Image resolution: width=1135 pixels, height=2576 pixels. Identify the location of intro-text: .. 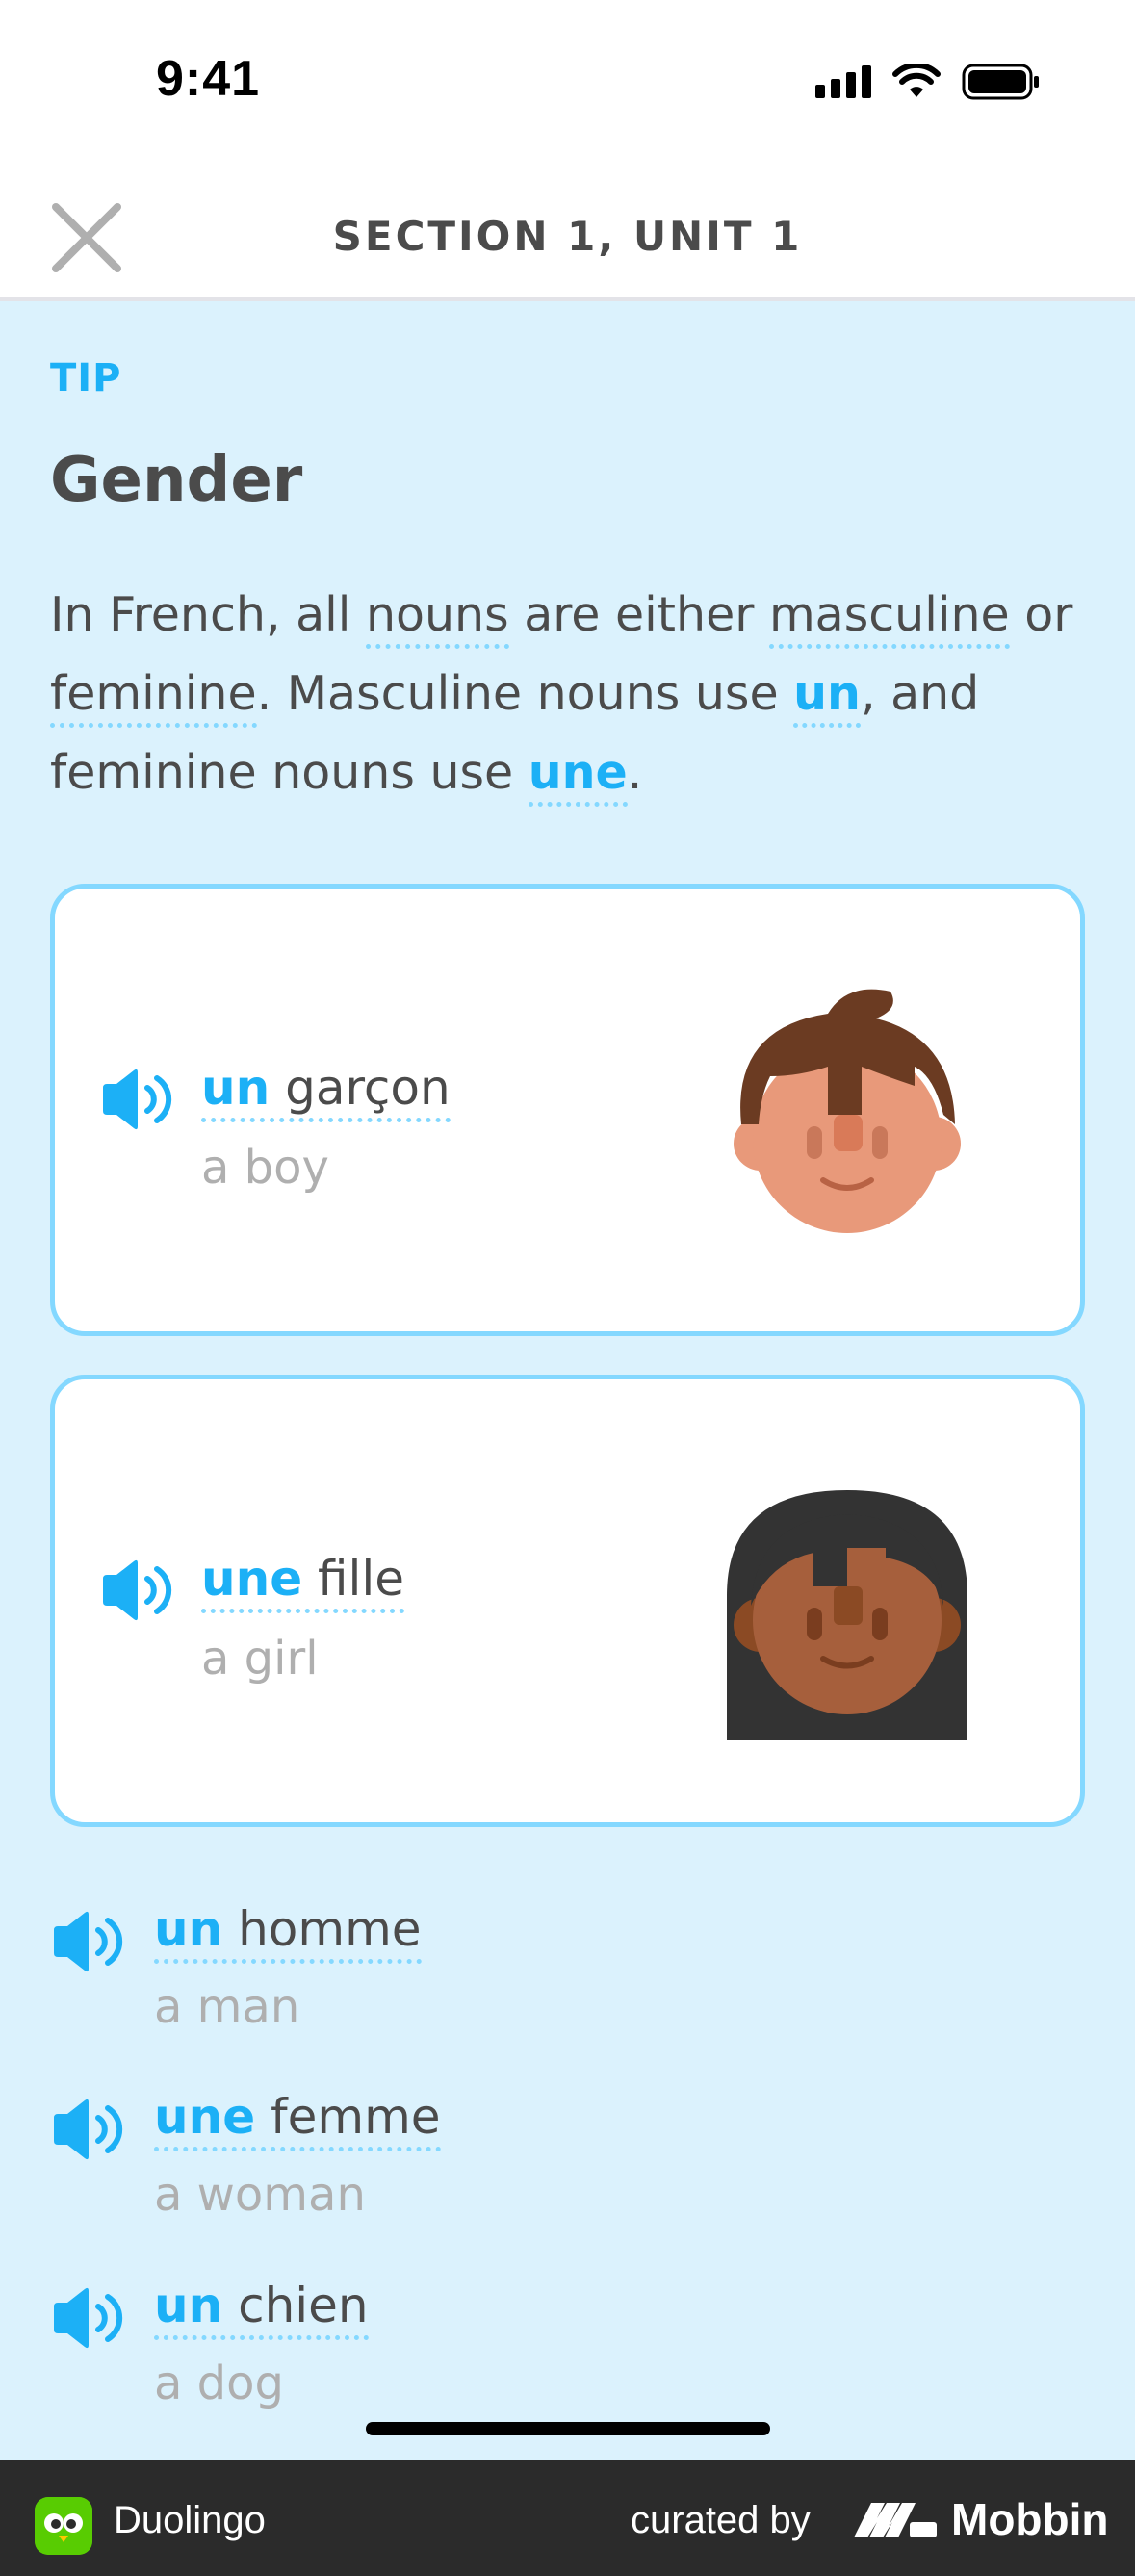
(635, 772).